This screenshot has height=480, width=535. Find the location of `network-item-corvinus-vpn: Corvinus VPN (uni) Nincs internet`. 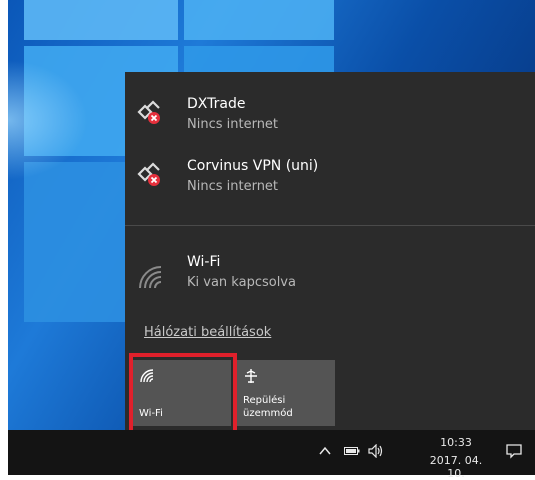

network-item-corvinus-vpn: Corvinus VPN (uni) Nincs internet is located at coordinates (330, 177).